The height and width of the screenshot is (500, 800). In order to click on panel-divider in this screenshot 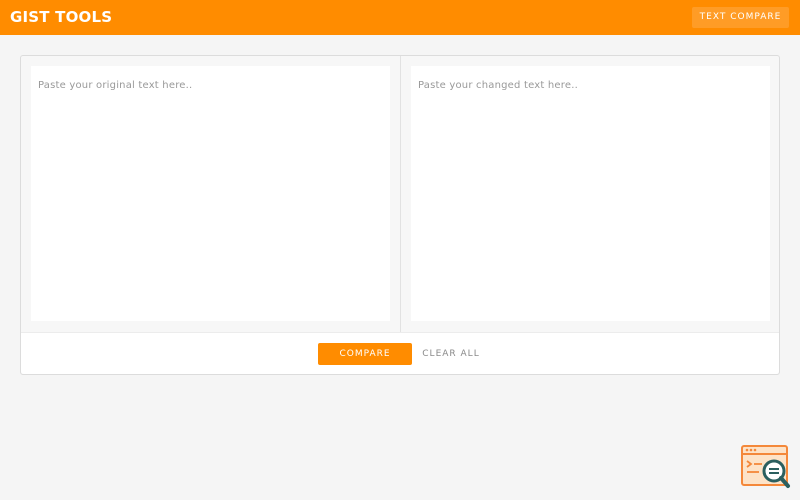, I will do `click(400, 194)`.